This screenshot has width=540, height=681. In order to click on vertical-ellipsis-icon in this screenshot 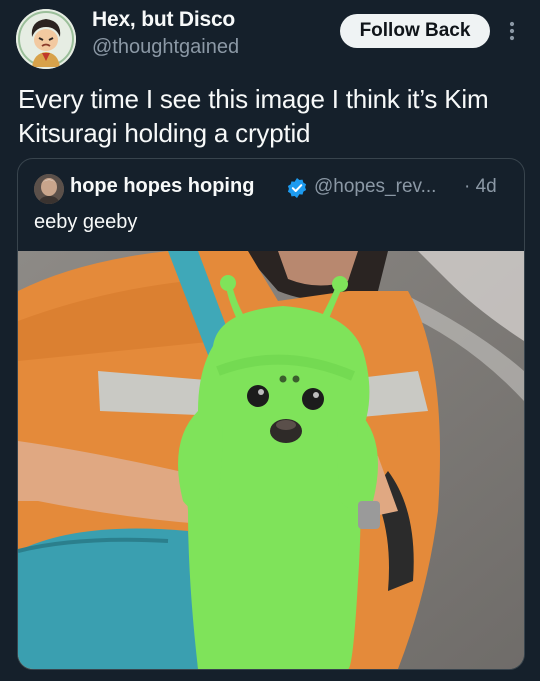, I will do `click(512, 31)`.